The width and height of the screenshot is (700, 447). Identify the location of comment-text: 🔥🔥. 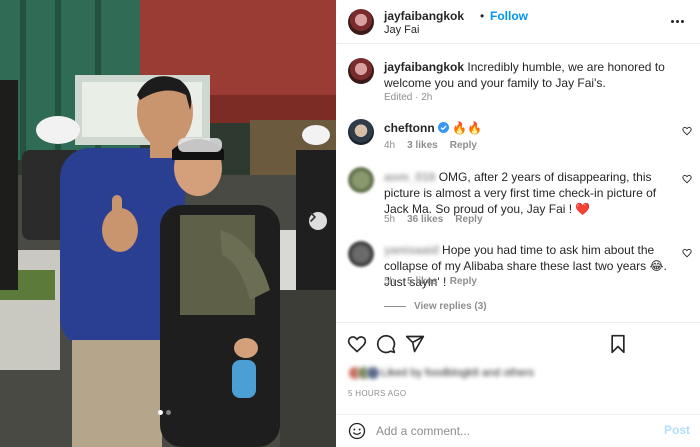
(467, 128).